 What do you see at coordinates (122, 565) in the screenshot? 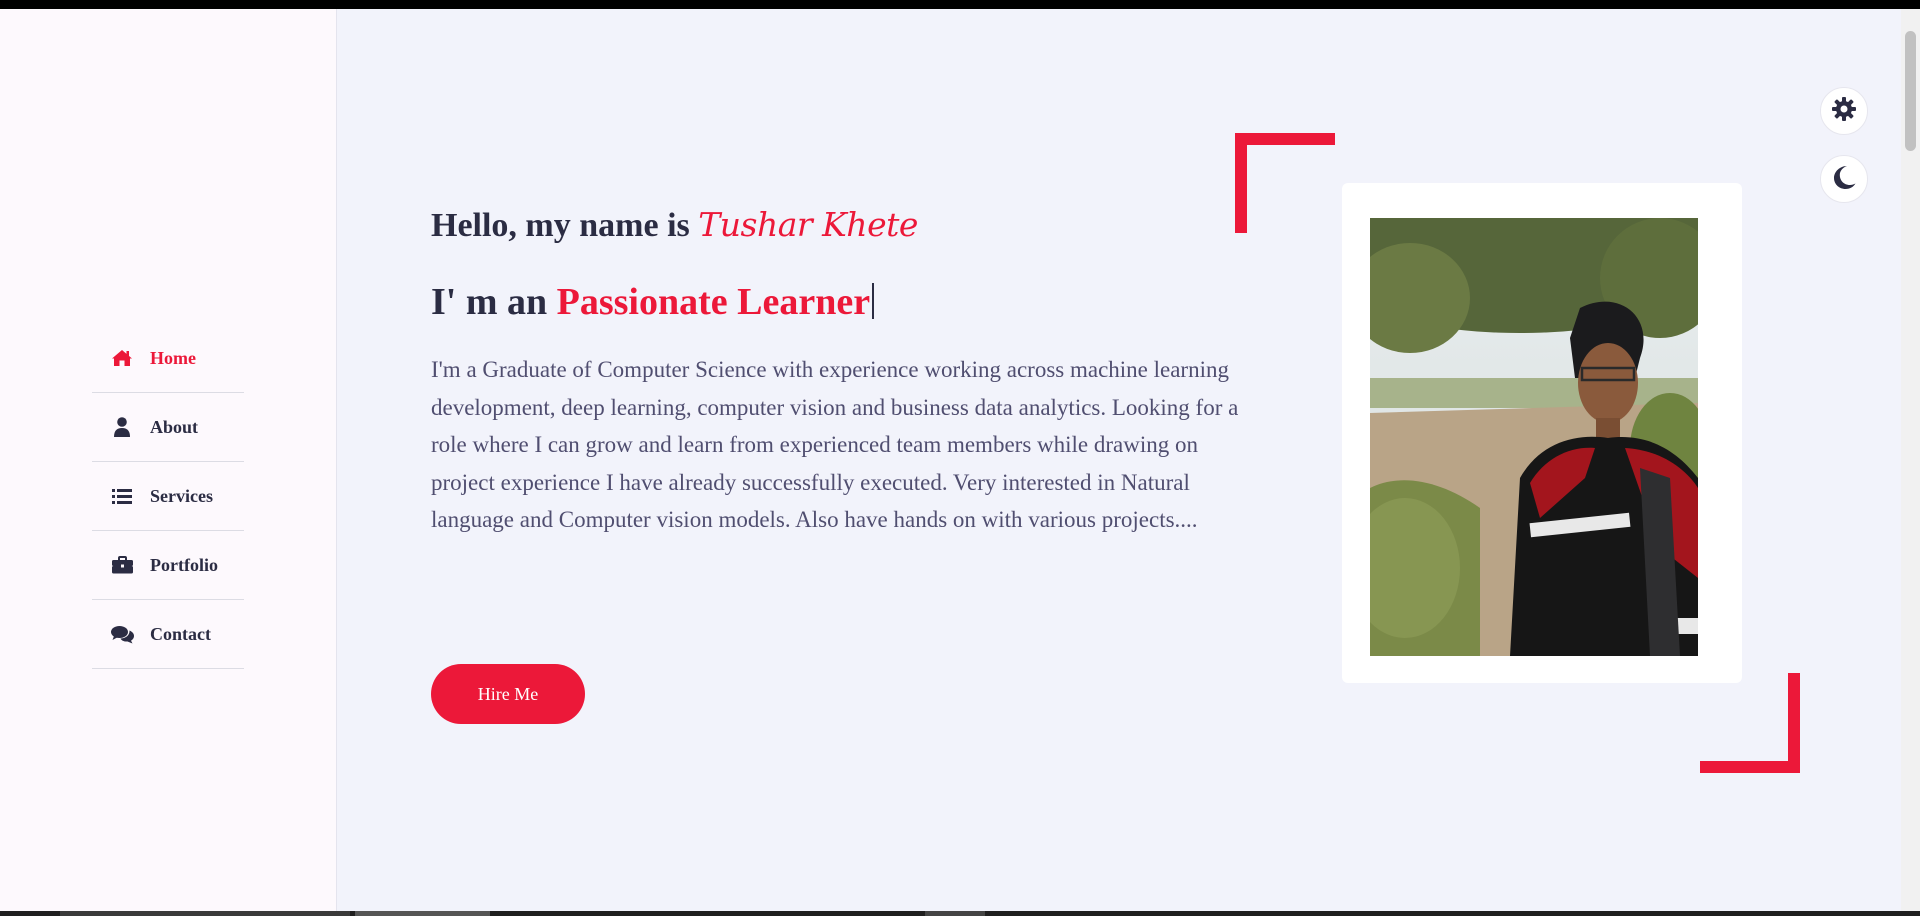
I see `briefcase-icon` at bounding box center [122, 565].